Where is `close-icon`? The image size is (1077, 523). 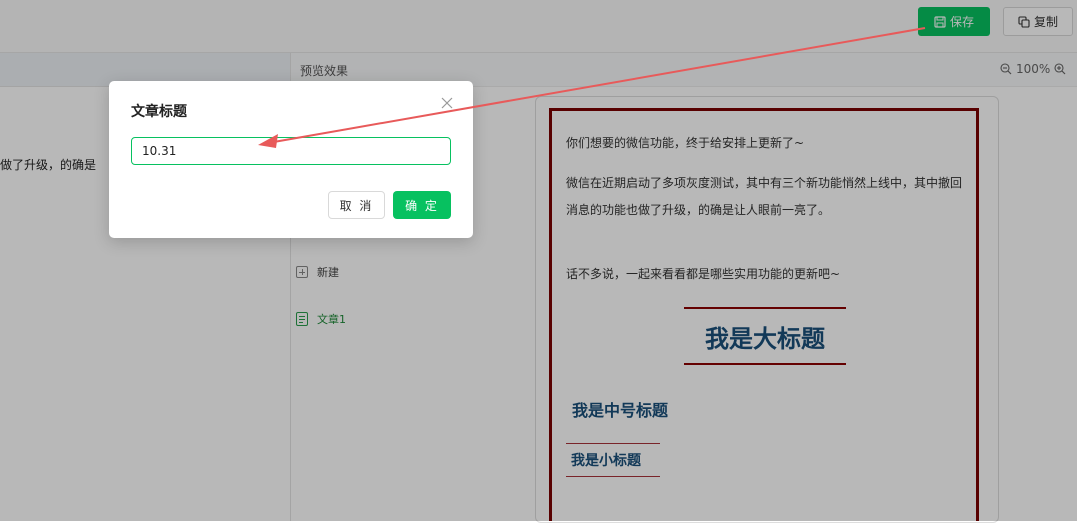
close-icon is located at coordinates (447, 103).